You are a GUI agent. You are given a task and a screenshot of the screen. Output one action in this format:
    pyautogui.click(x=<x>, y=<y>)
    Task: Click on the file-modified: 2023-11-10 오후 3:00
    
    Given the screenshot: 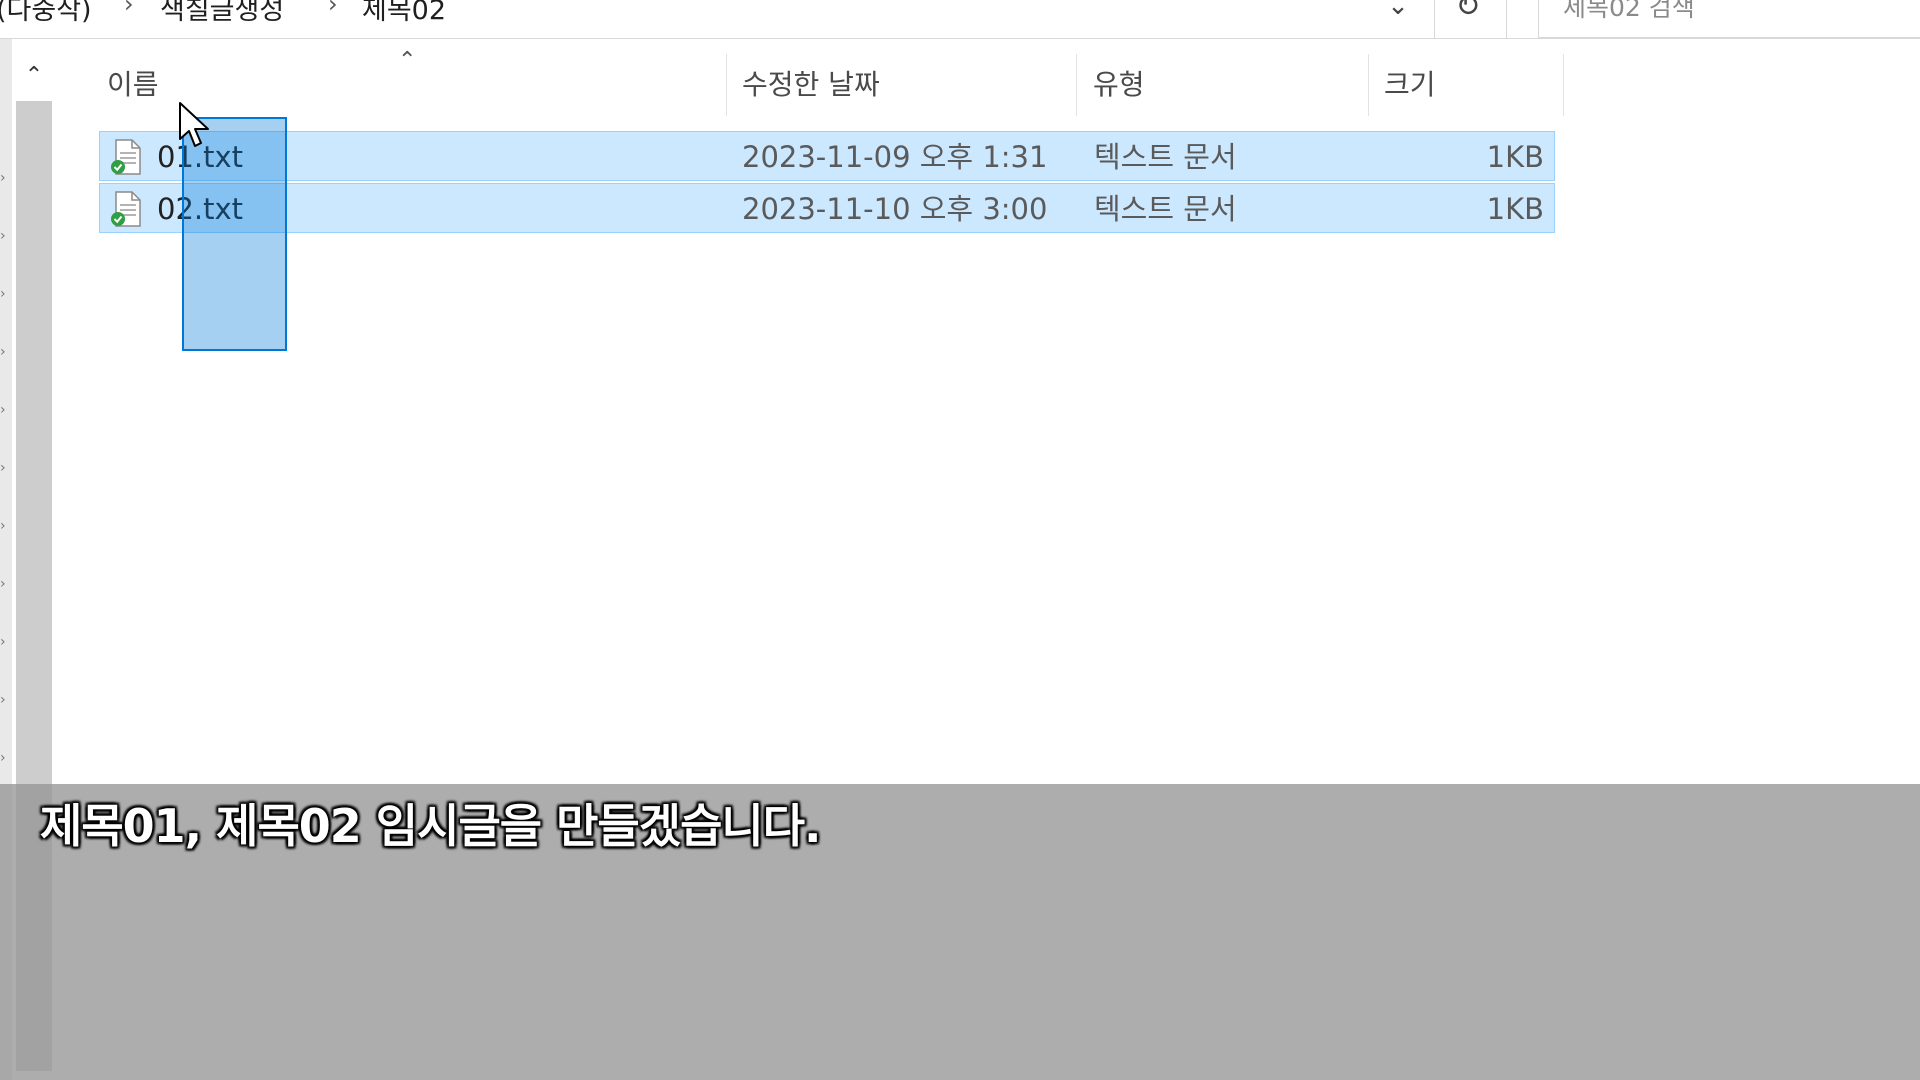 What is the action you would take?
    pyautogui.click(x=895, y=209)
    